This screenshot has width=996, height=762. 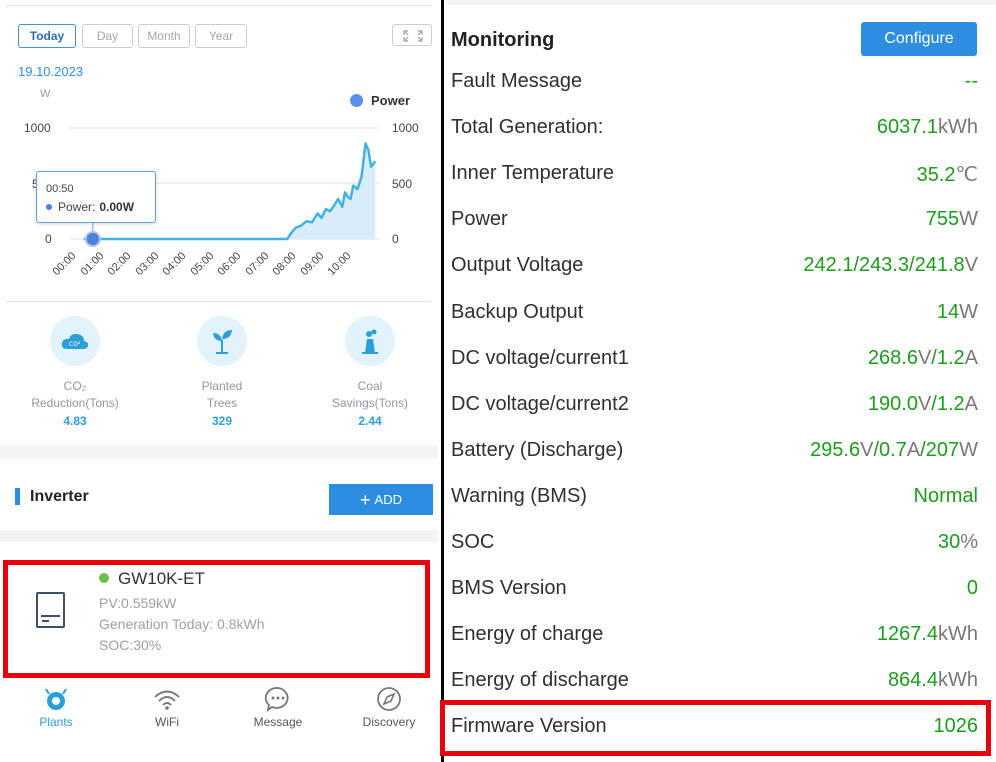 I want to click on discovery-icon, so click(x=389, y=699).